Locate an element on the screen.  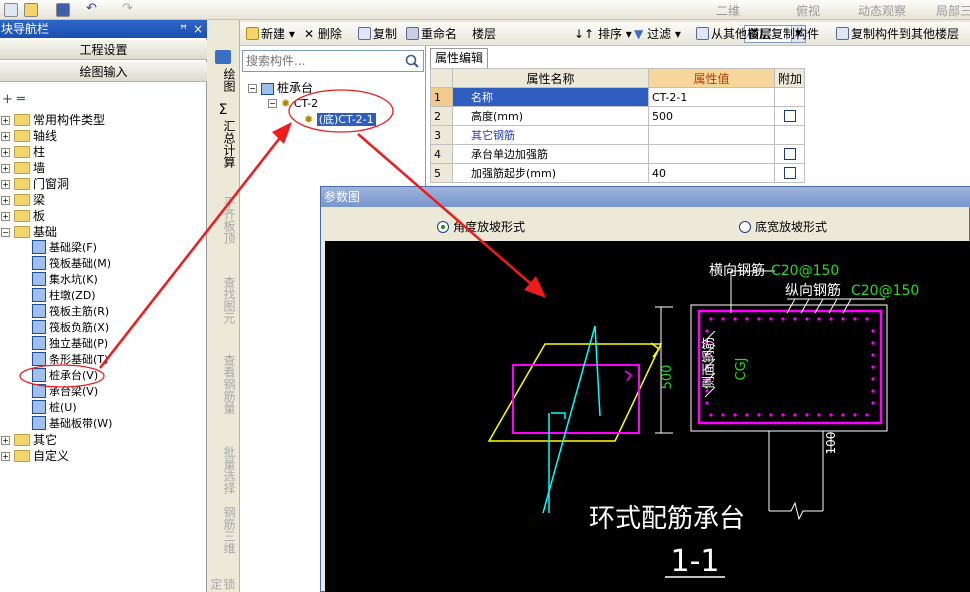
transverse-rebar-value: C20@150 is located at coordinates (805, 271).